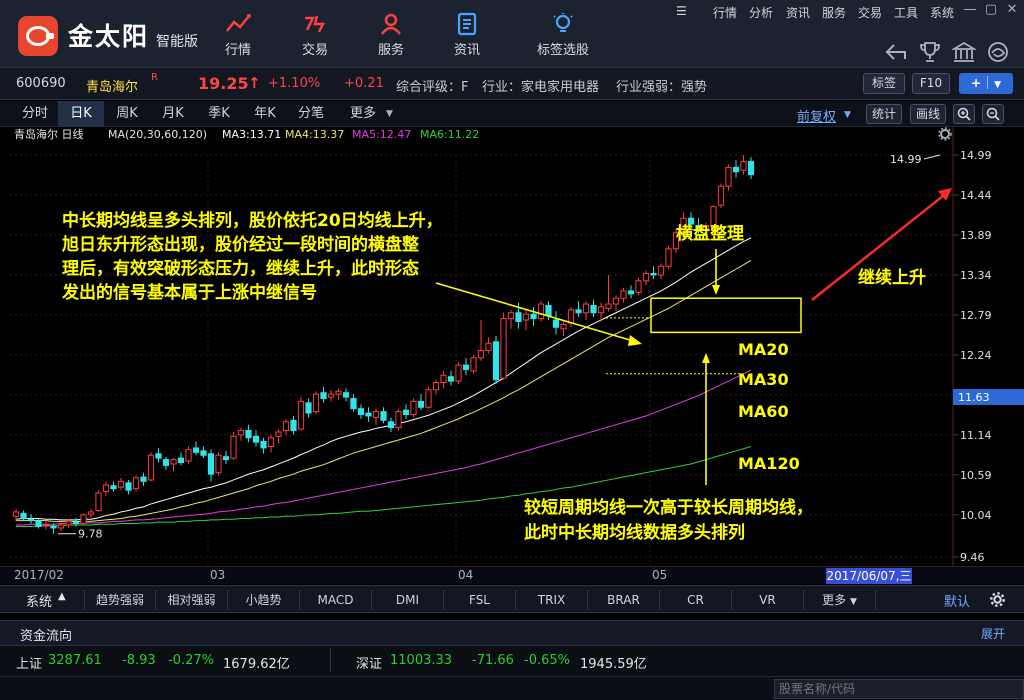 The width and height of the screenshot is (1024, 700). What do you see at coordinates (127, 114) in the screenshot?
I see `tab-weekly-k: 周K` at bounding box center [127, 114].